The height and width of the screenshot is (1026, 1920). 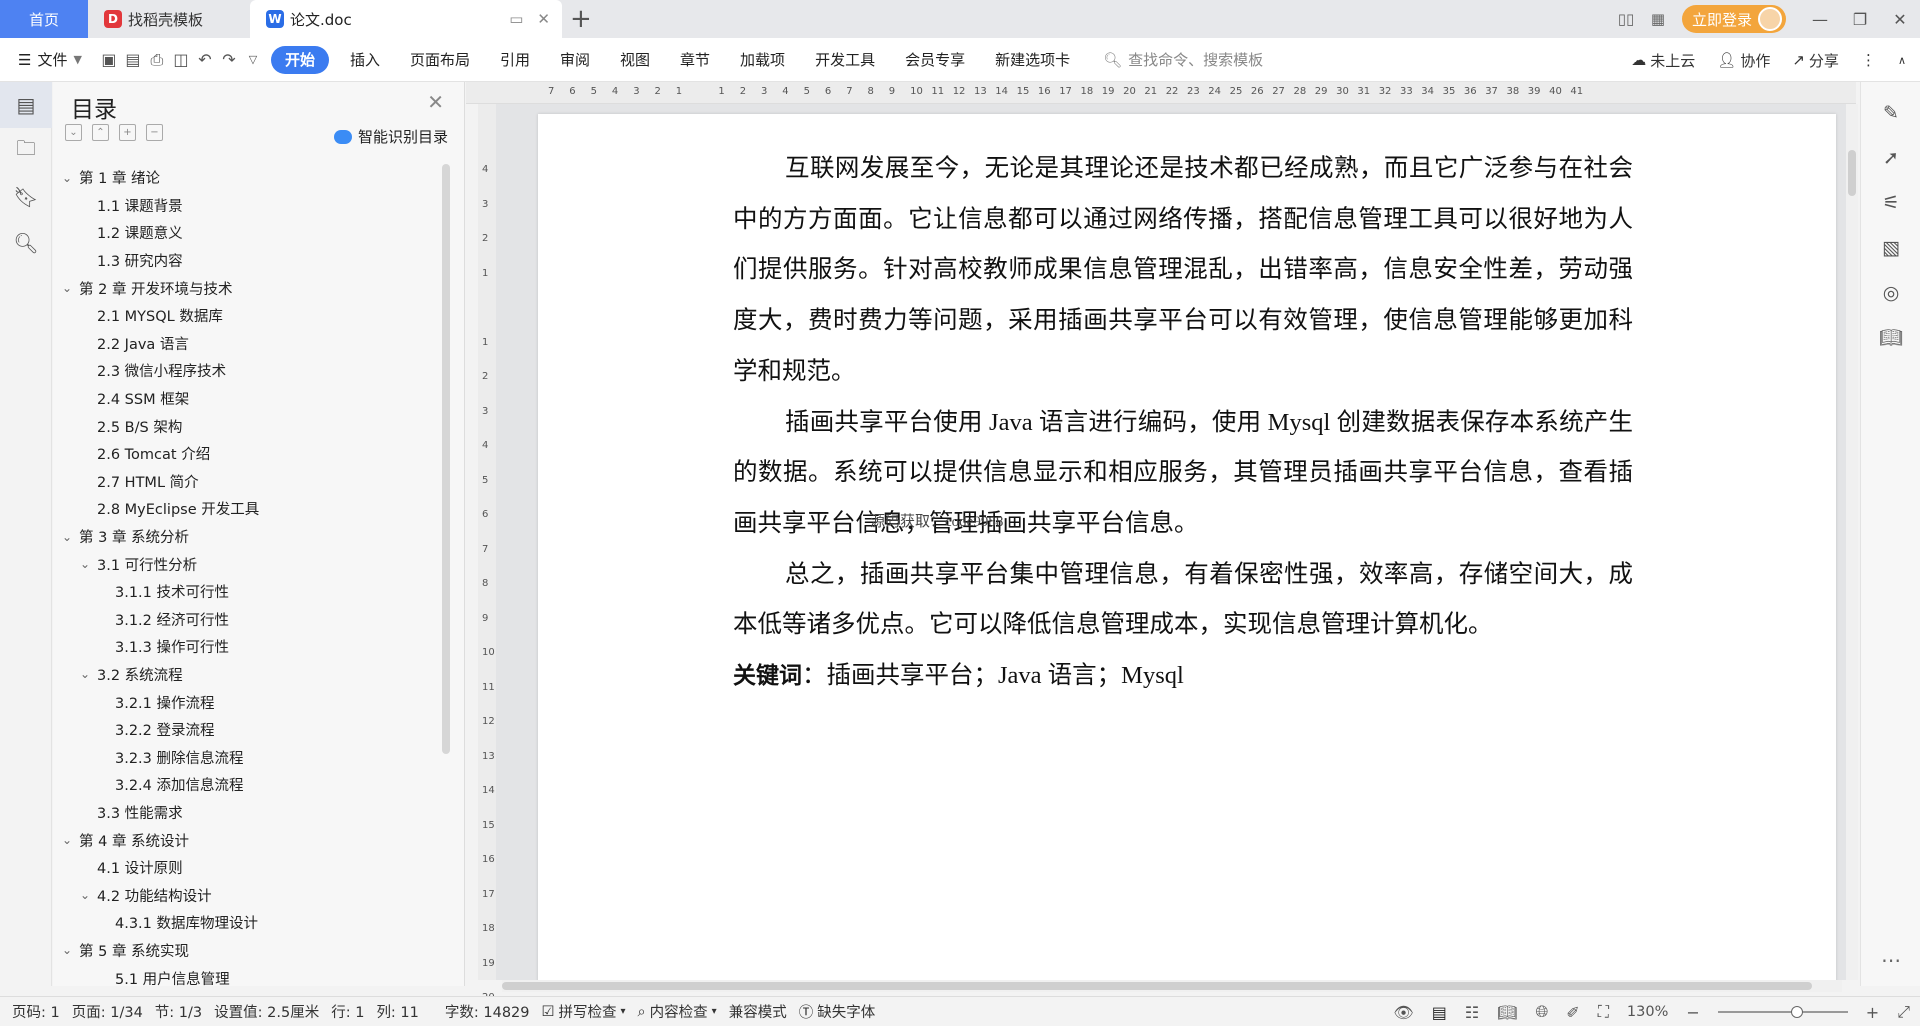 What do you see at coordinates (100, 132) in the screenshot?
I see `collapse-all-icon: ⌃` at bounding box center [100, 132].